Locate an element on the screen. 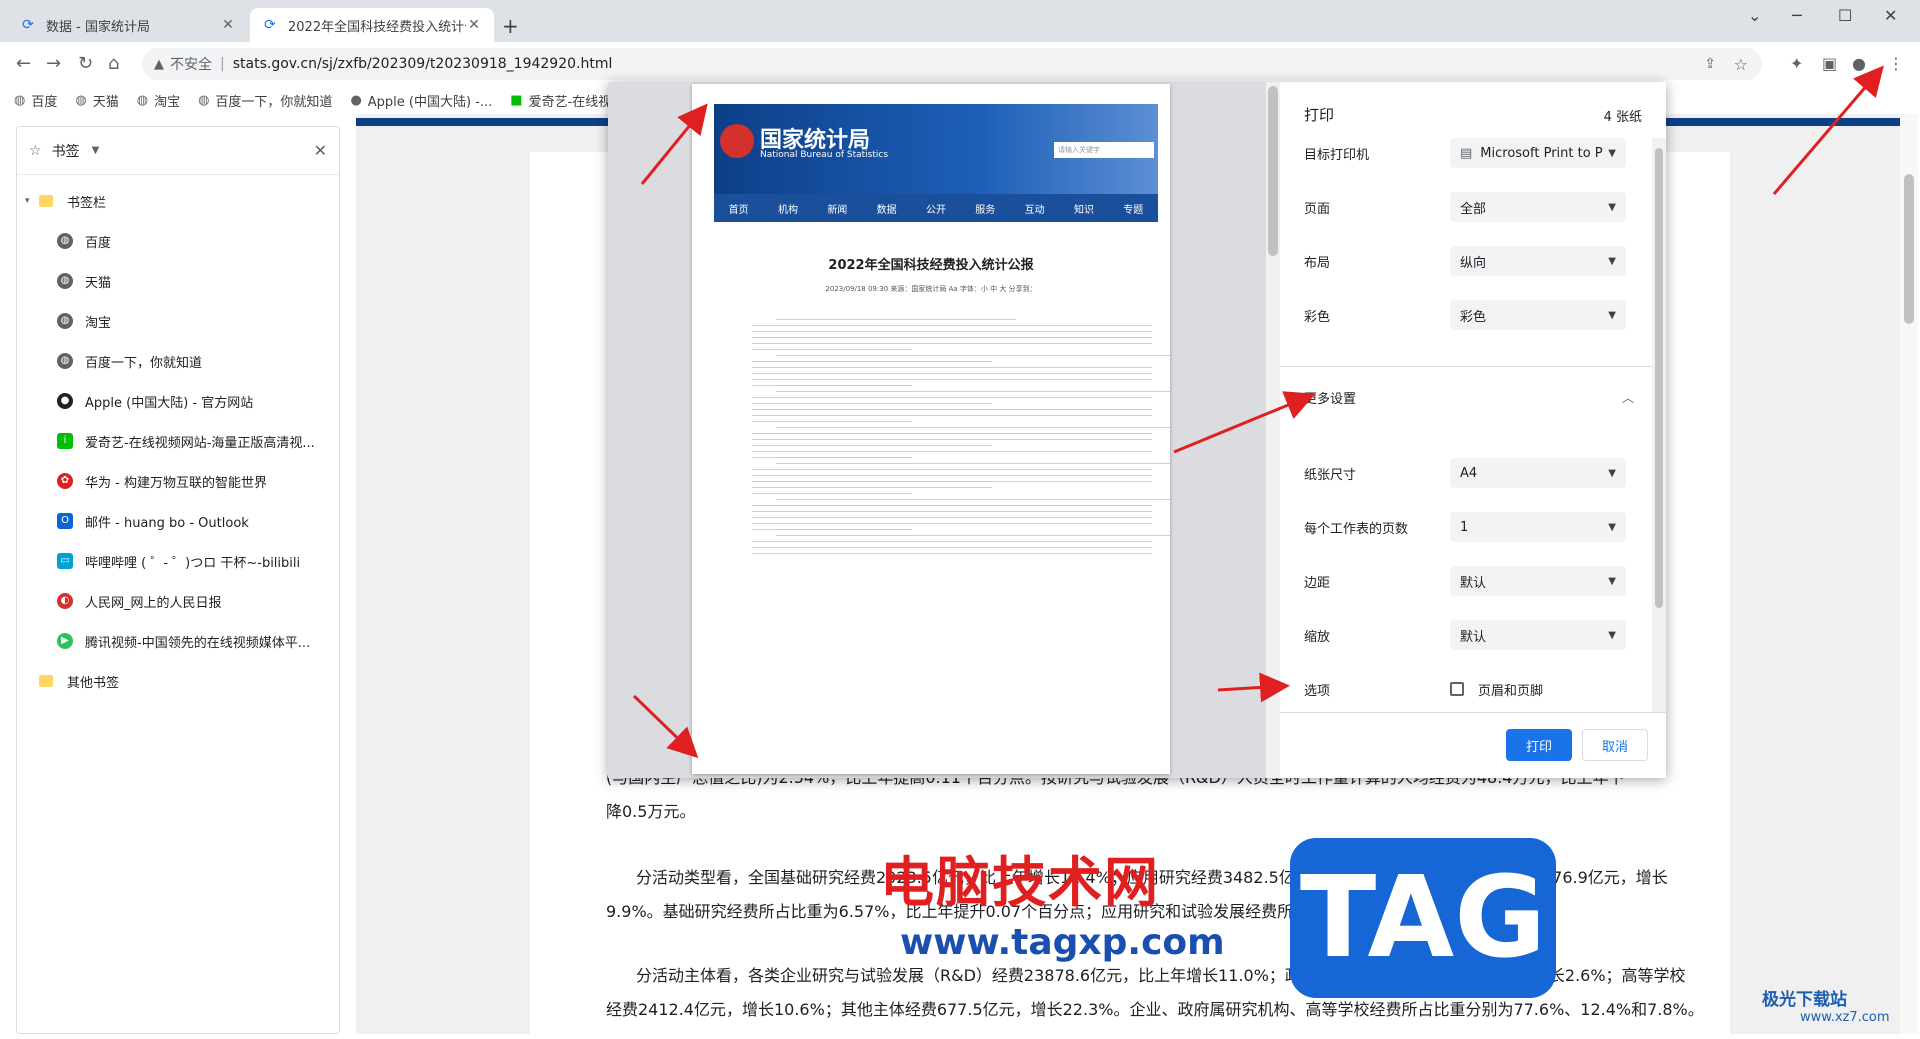 The image size is (1920, 1039). bookmark-item: ◍ 淘宝 is located at coordinates (178, 321).